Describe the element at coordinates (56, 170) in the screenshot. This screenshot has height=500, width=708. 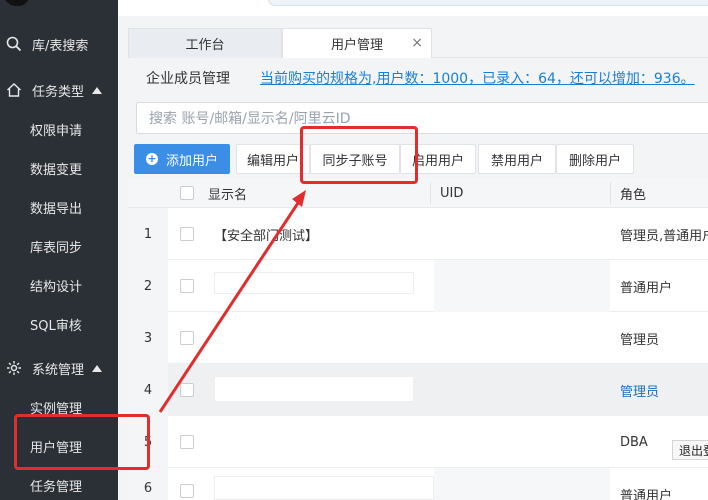
I see `sidebar-item-label: 数据变更` at that location.